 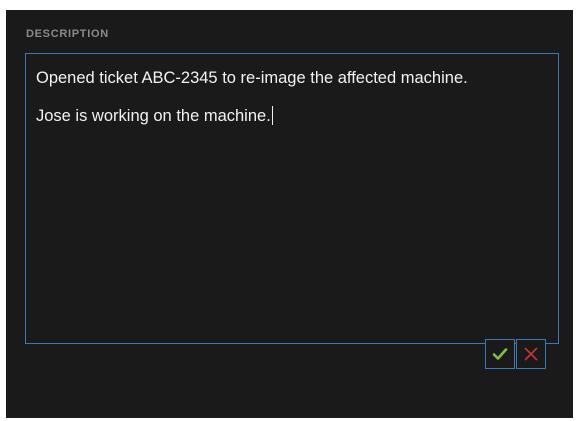 I want to click on cancel-button, so click(x=531, y=354).